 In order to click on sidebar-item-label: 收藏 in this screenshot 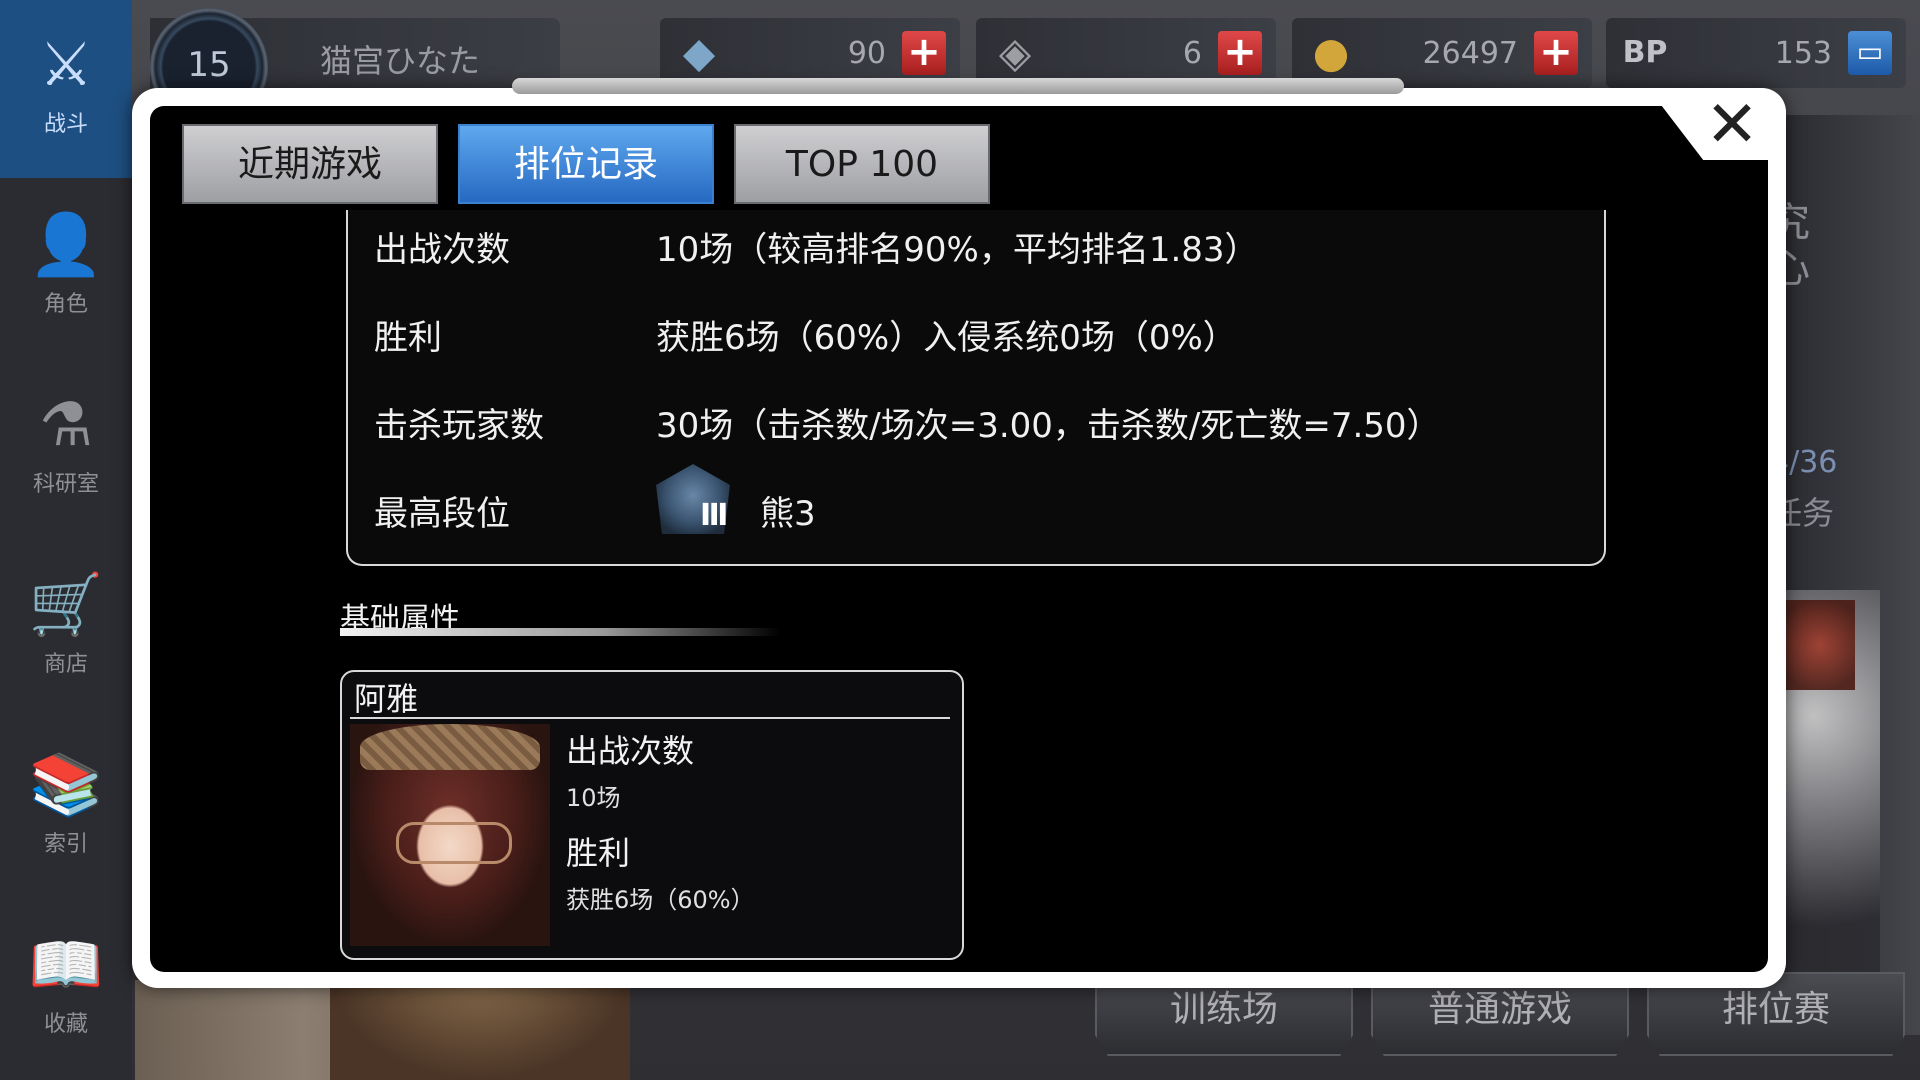, I will do `click(65, 1024)`.